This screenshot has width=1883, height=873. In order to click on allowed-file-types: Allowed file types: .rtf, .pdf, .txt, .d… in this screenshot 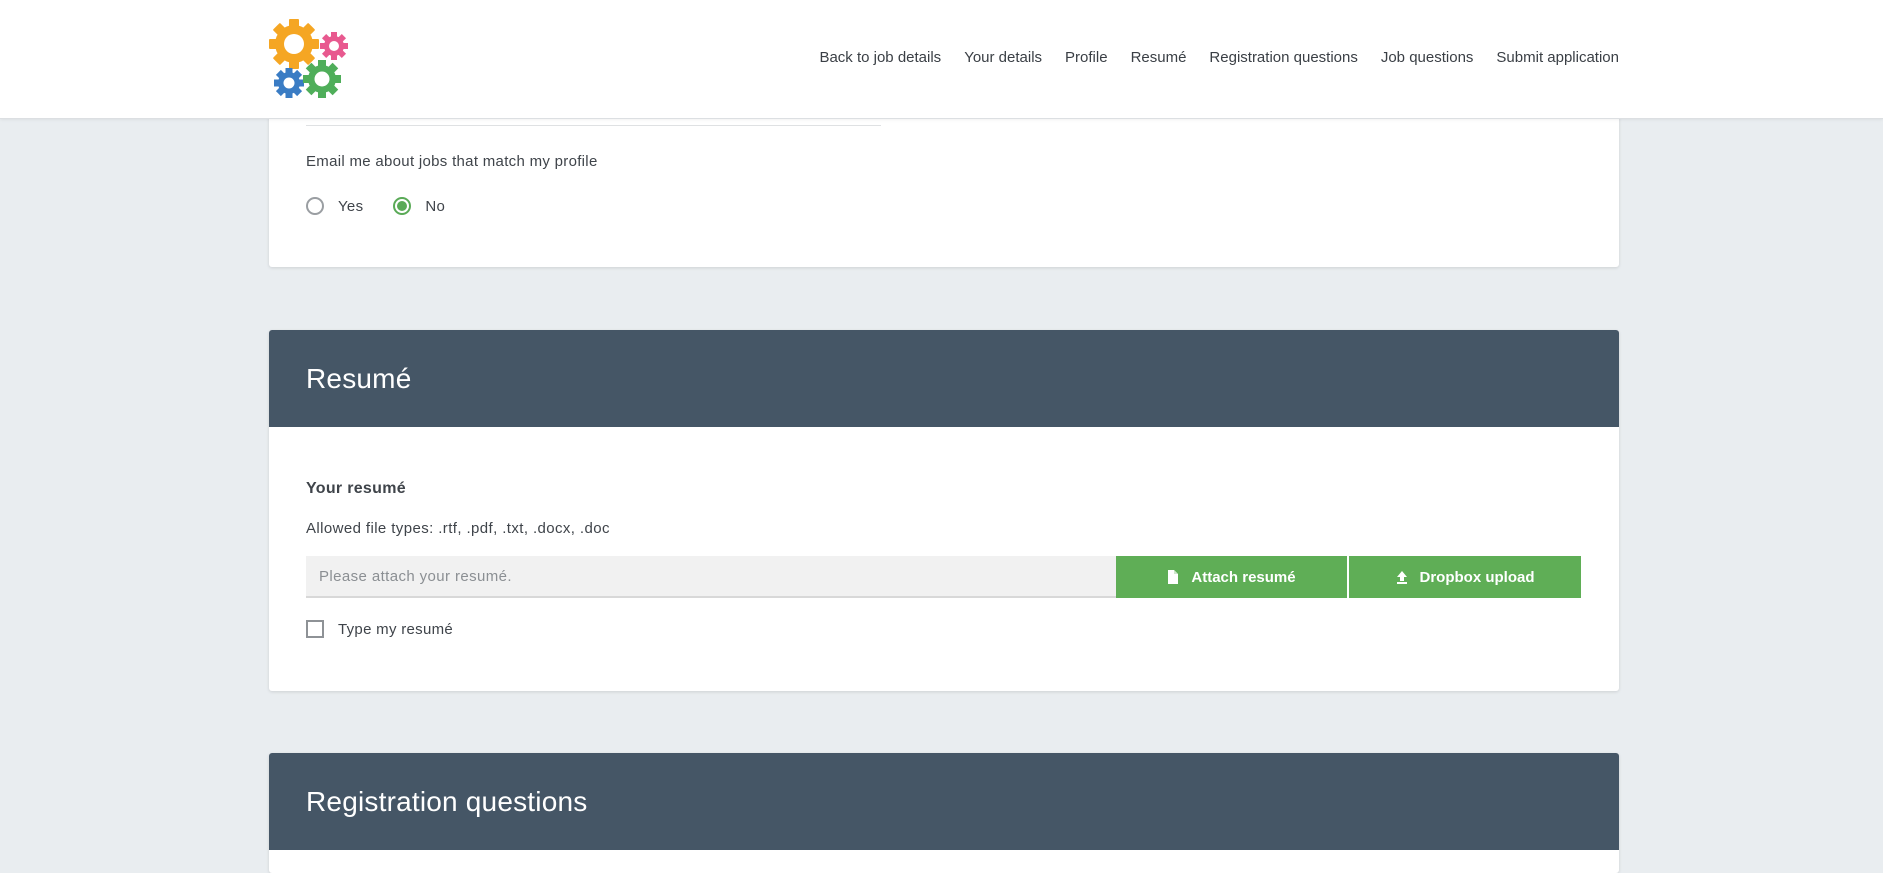, I will do `click(458, 528)`.